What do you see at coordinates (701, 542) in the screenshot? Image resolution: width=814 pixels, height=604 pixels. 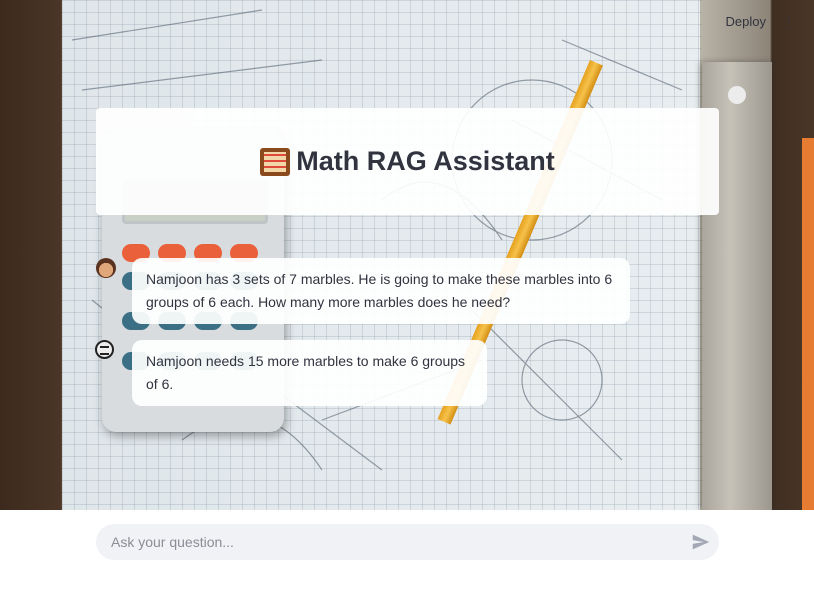 I see `send-icon` at bounding box center [701, 542].